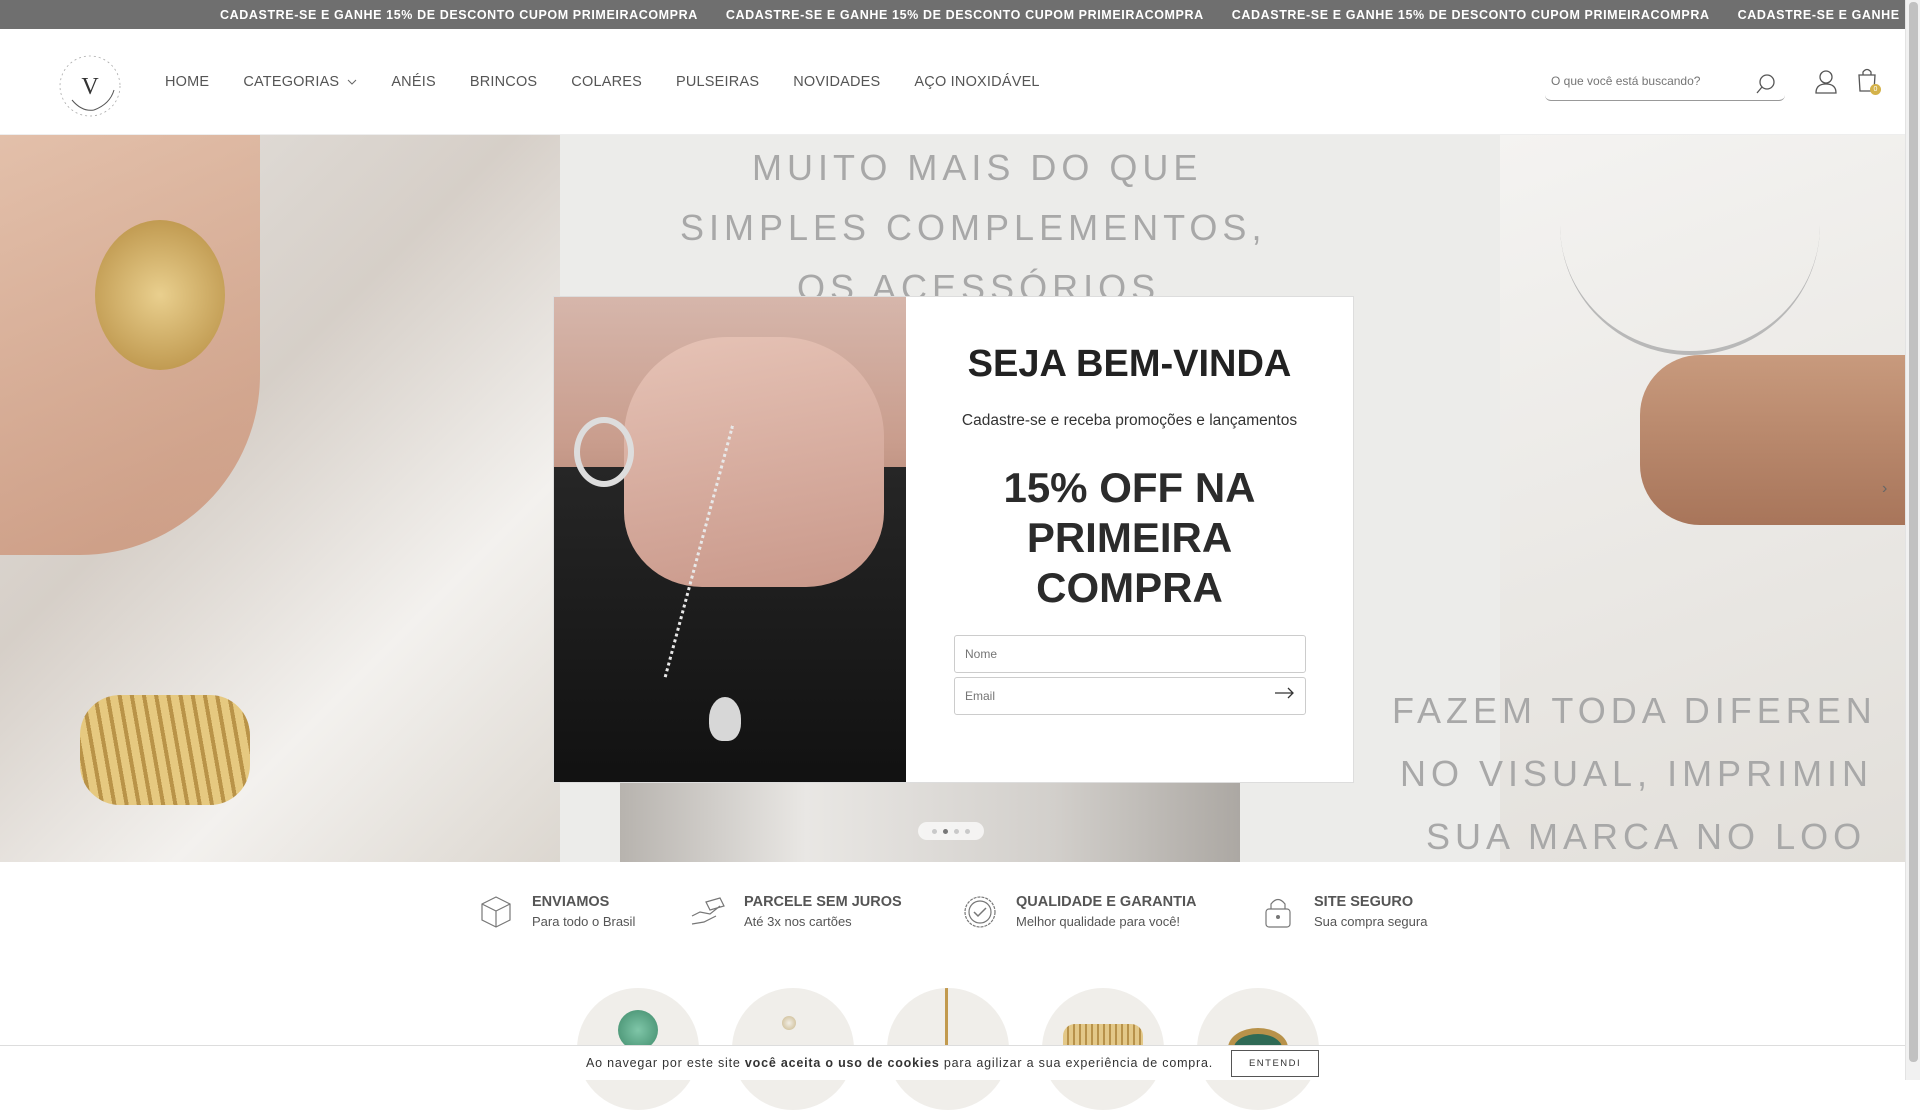 The height and width of the screenshot is (1110, 1920). Describe the element at coordinates (842, 1063) in the screenshot. I see `cookie-text-bold: você aceita o uso de cookies` at that location.